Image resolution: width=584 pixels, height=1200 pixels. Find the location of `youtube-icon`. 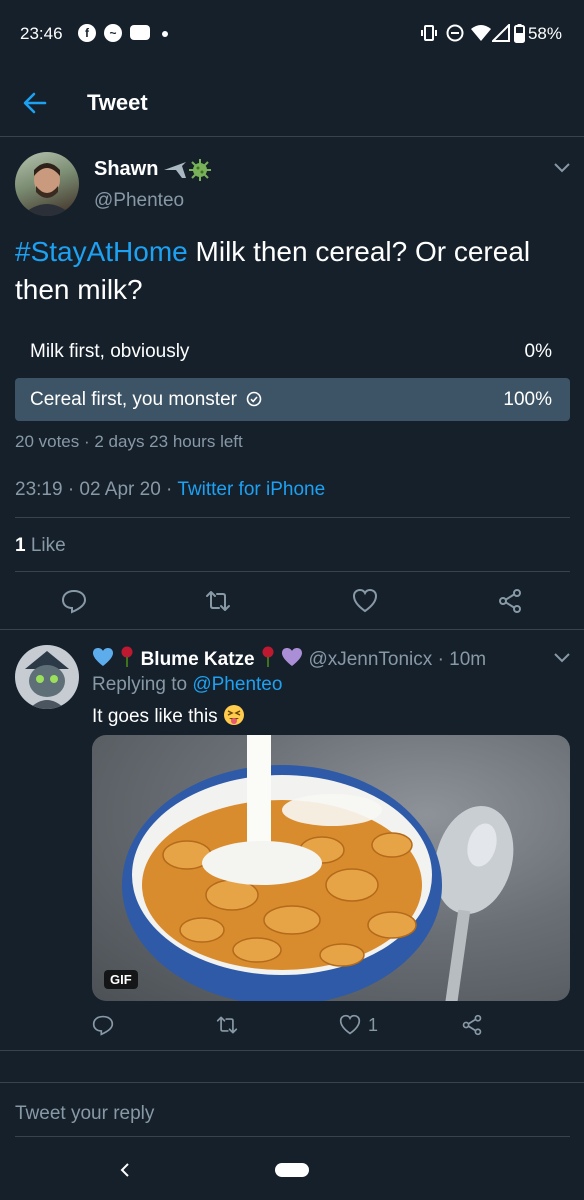

youtube-icon is located at coordinates (140, 32).